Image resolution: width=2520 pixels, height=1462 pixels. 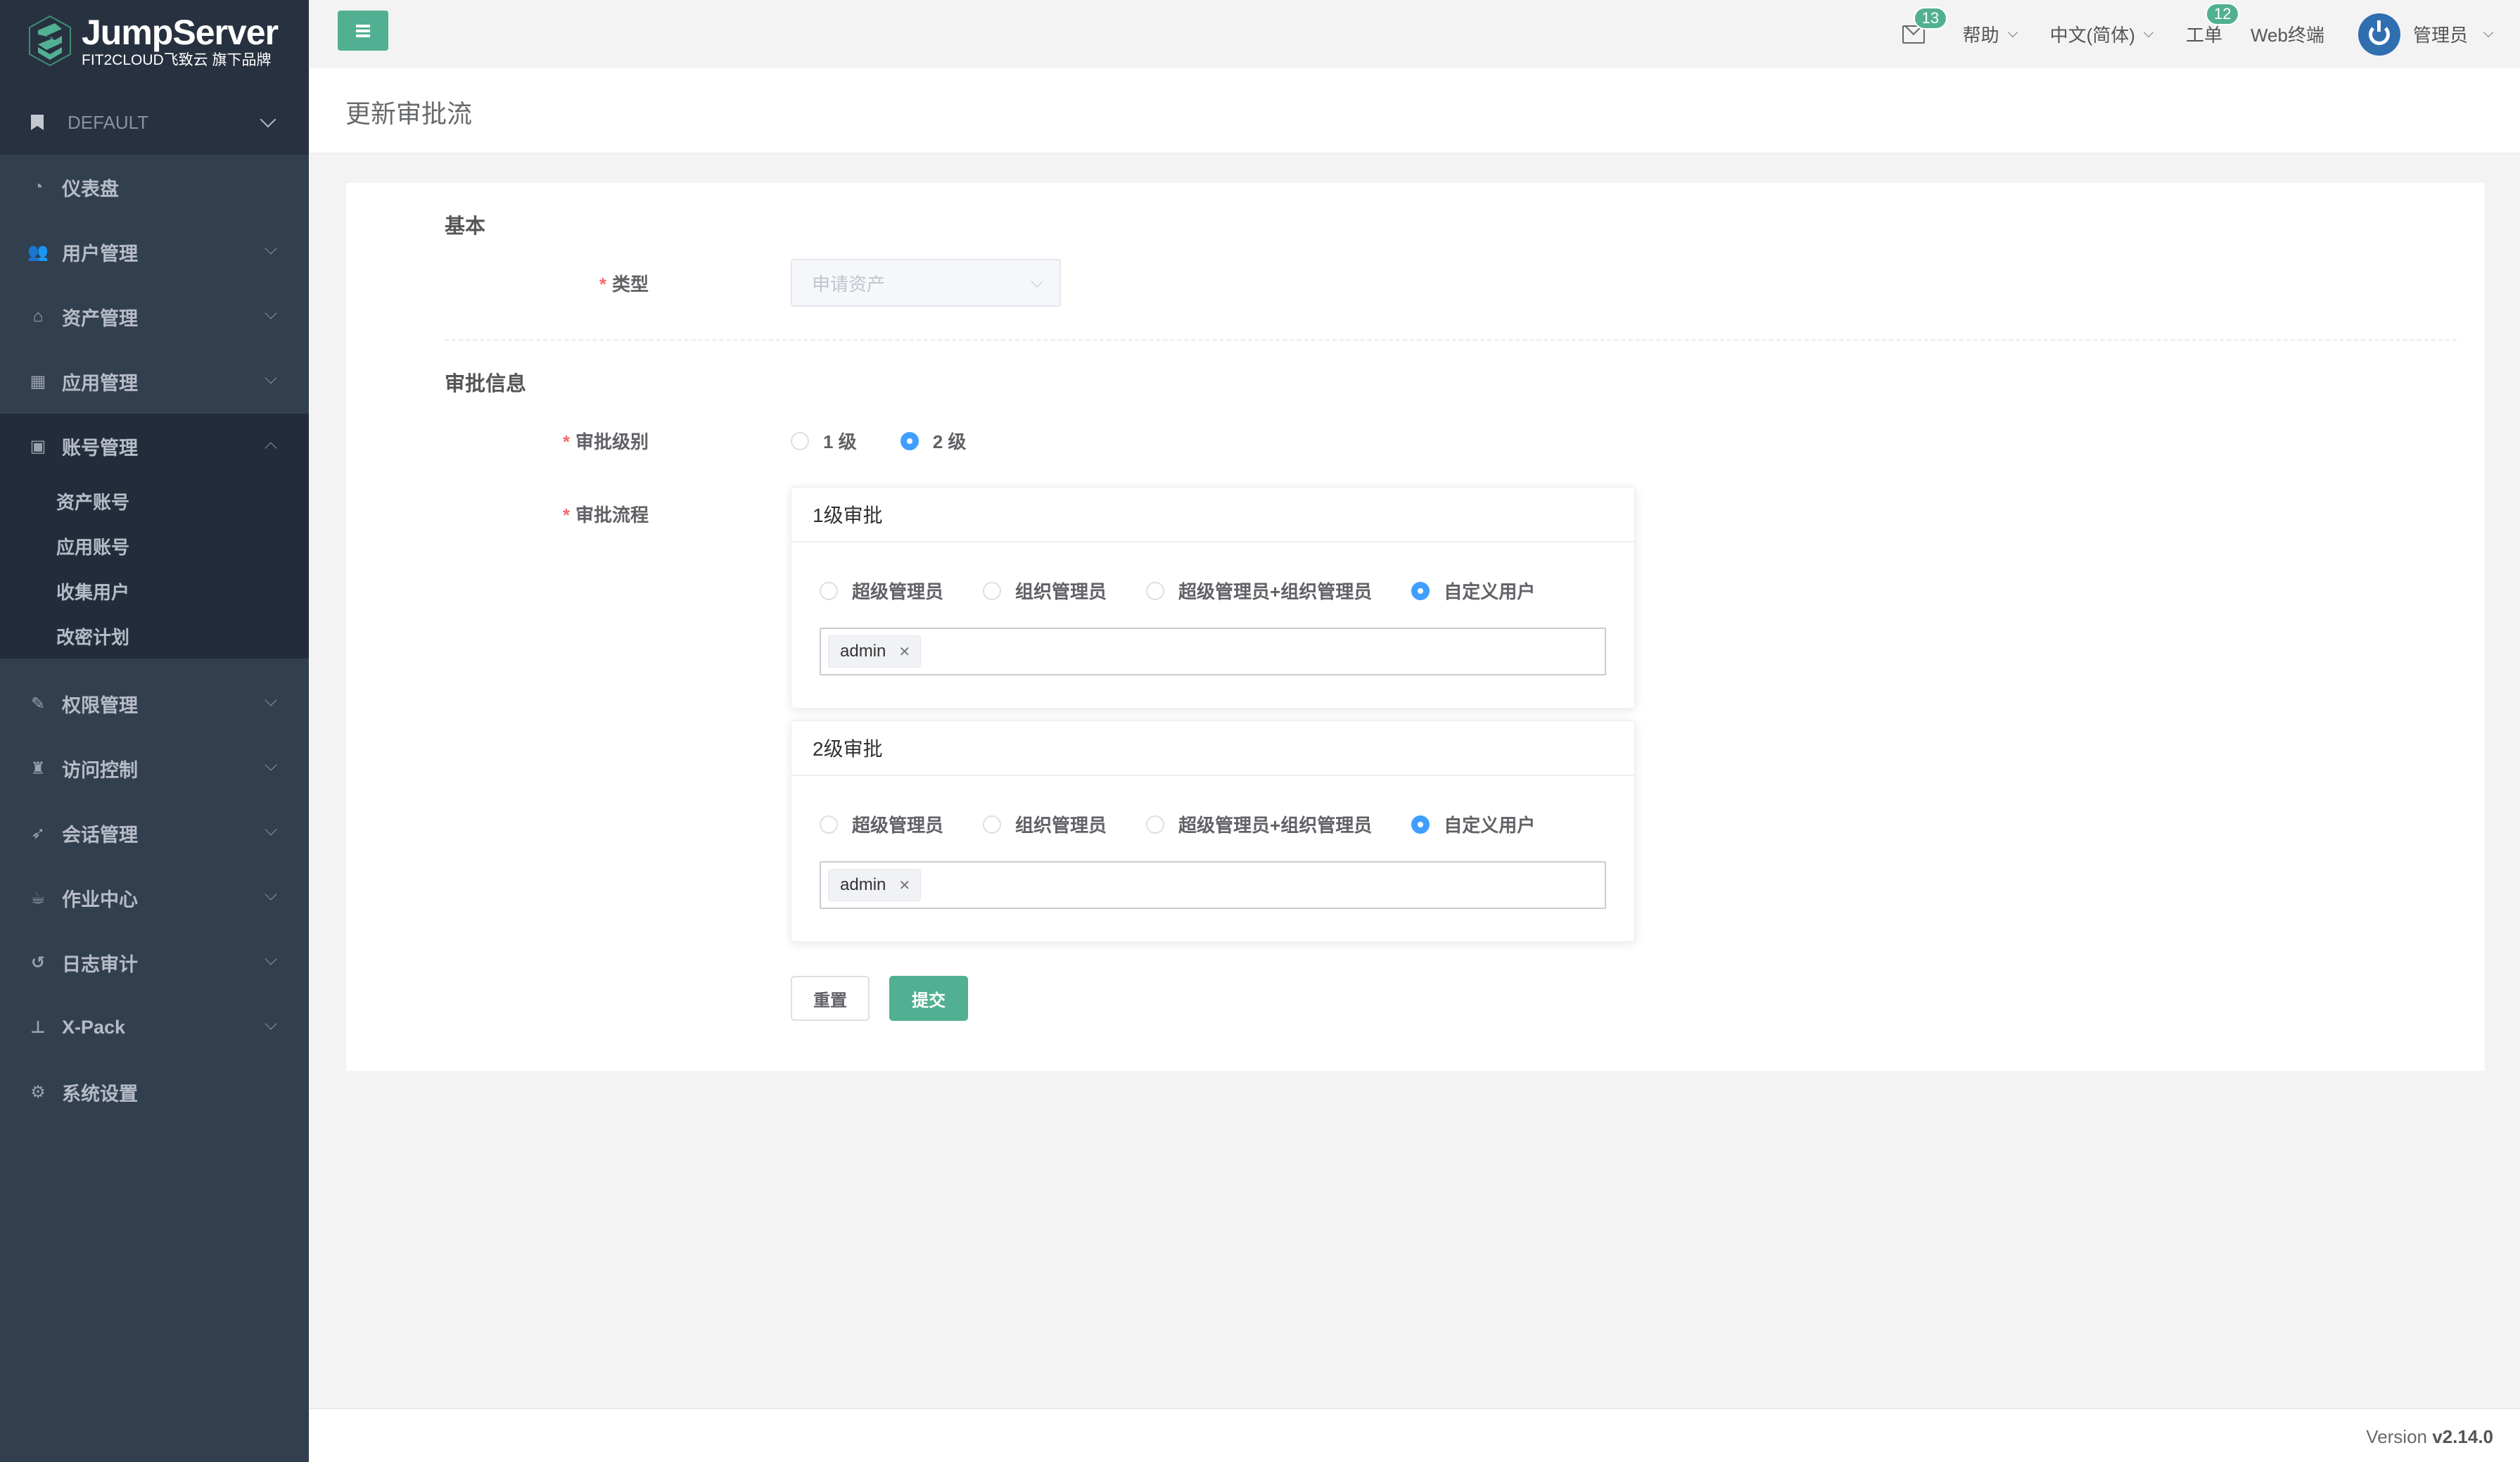 What do you see at coordinates (38, 703) in the screenshot?
I see `edit-icon: ✎` at bounding box center [38, 703].